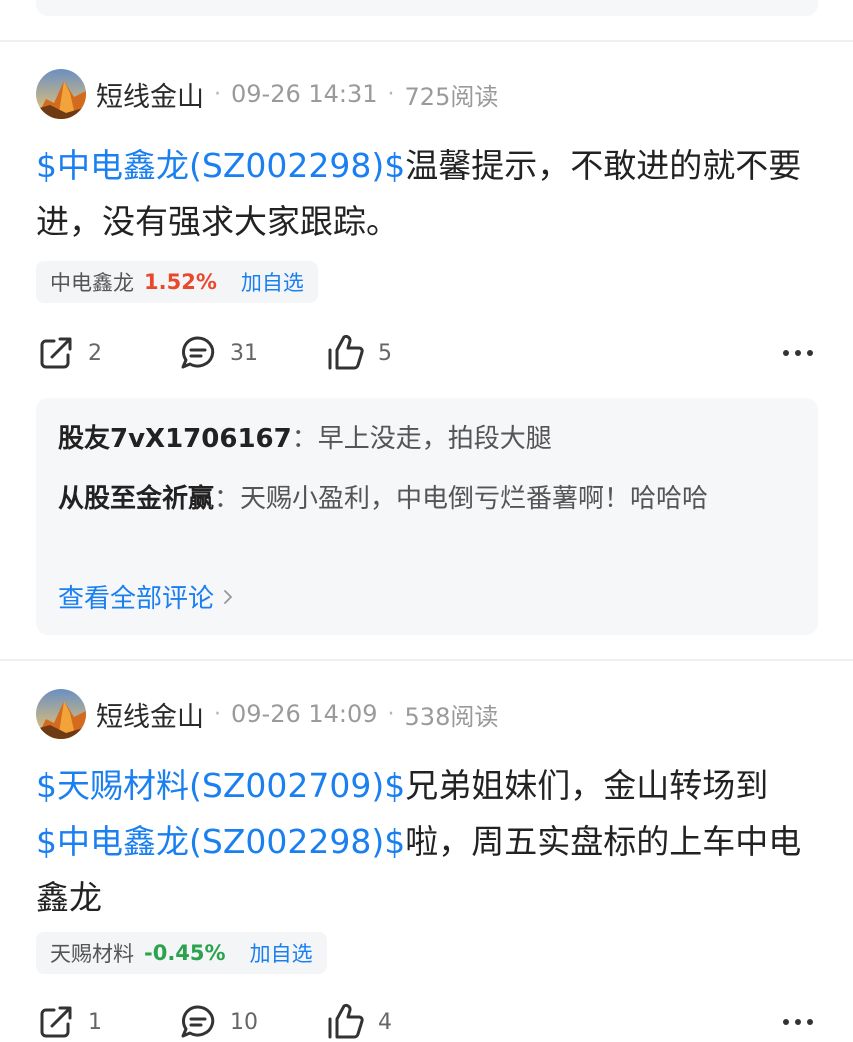  I want to click on post-text: 兄弟姐妹们，金山转场到, so click(587, 785).